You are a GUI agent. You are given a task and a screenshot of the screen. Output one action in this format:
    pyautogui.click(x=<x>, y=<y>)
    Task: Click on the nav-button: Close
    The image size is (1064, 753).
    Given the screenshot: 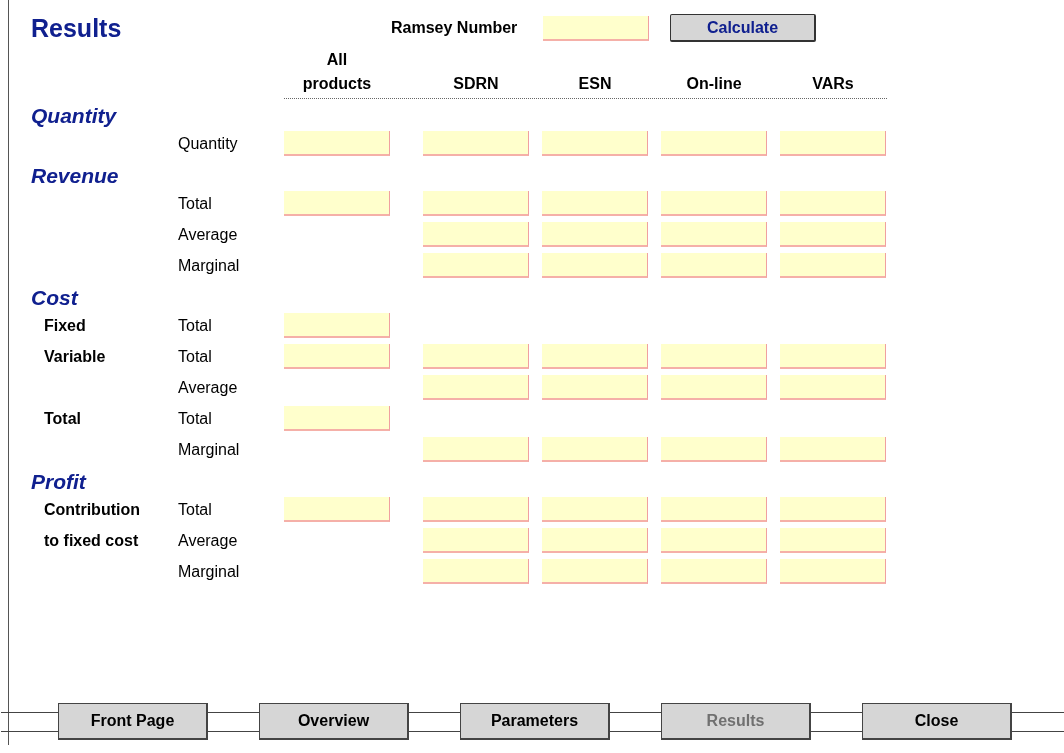 What is the action you would take?
    pyautogui.click(x=937, y=721)
    